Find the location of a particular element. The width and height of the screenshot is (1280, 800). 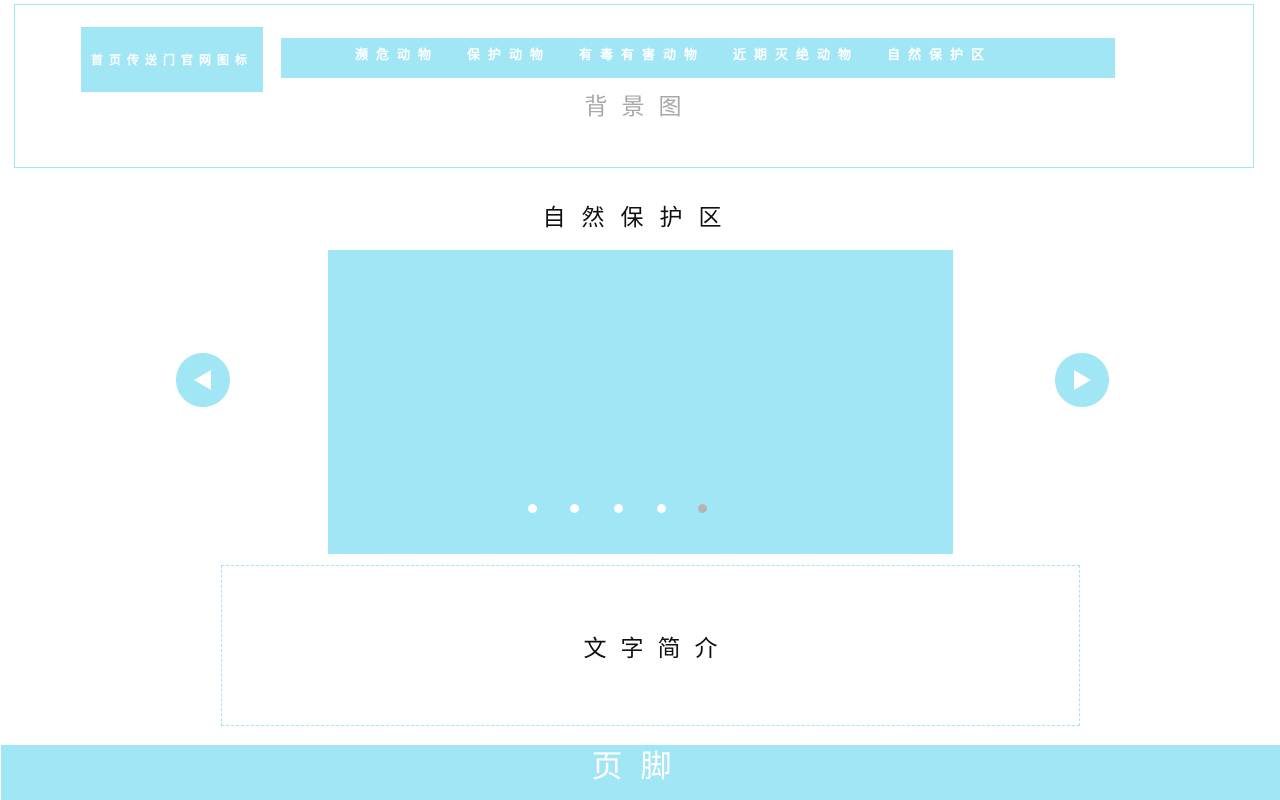

logo-text: 首页传送门官网图标 is located at coordinates (171, 60).